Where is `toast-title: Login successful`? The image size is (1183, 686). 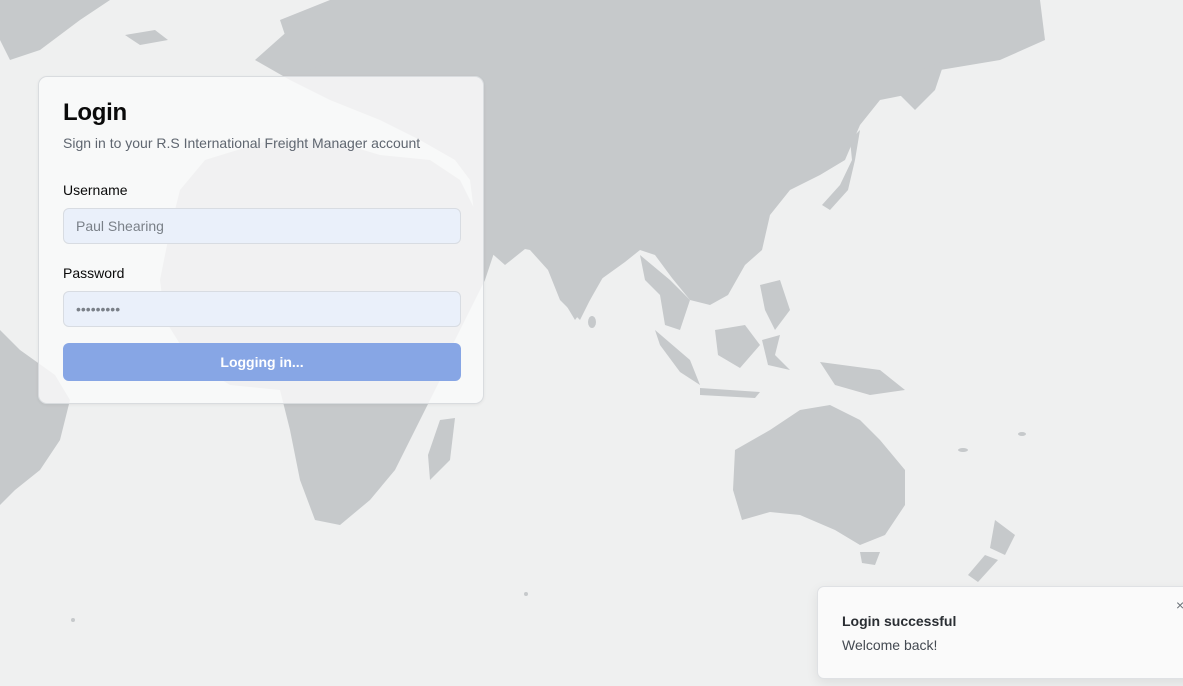
toast-title: Login successful is located at coordinates (899, 621).